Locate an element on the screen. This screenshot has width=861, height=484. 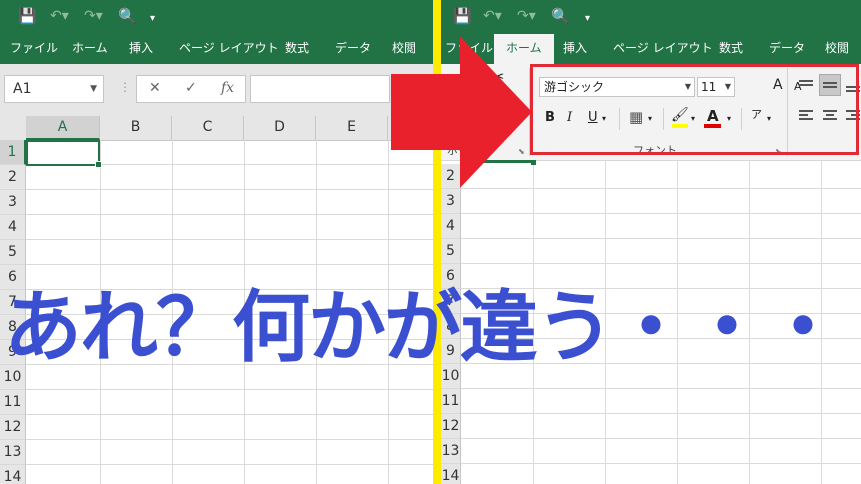
font-group-highlight-box is located at coordinates (694, 109).